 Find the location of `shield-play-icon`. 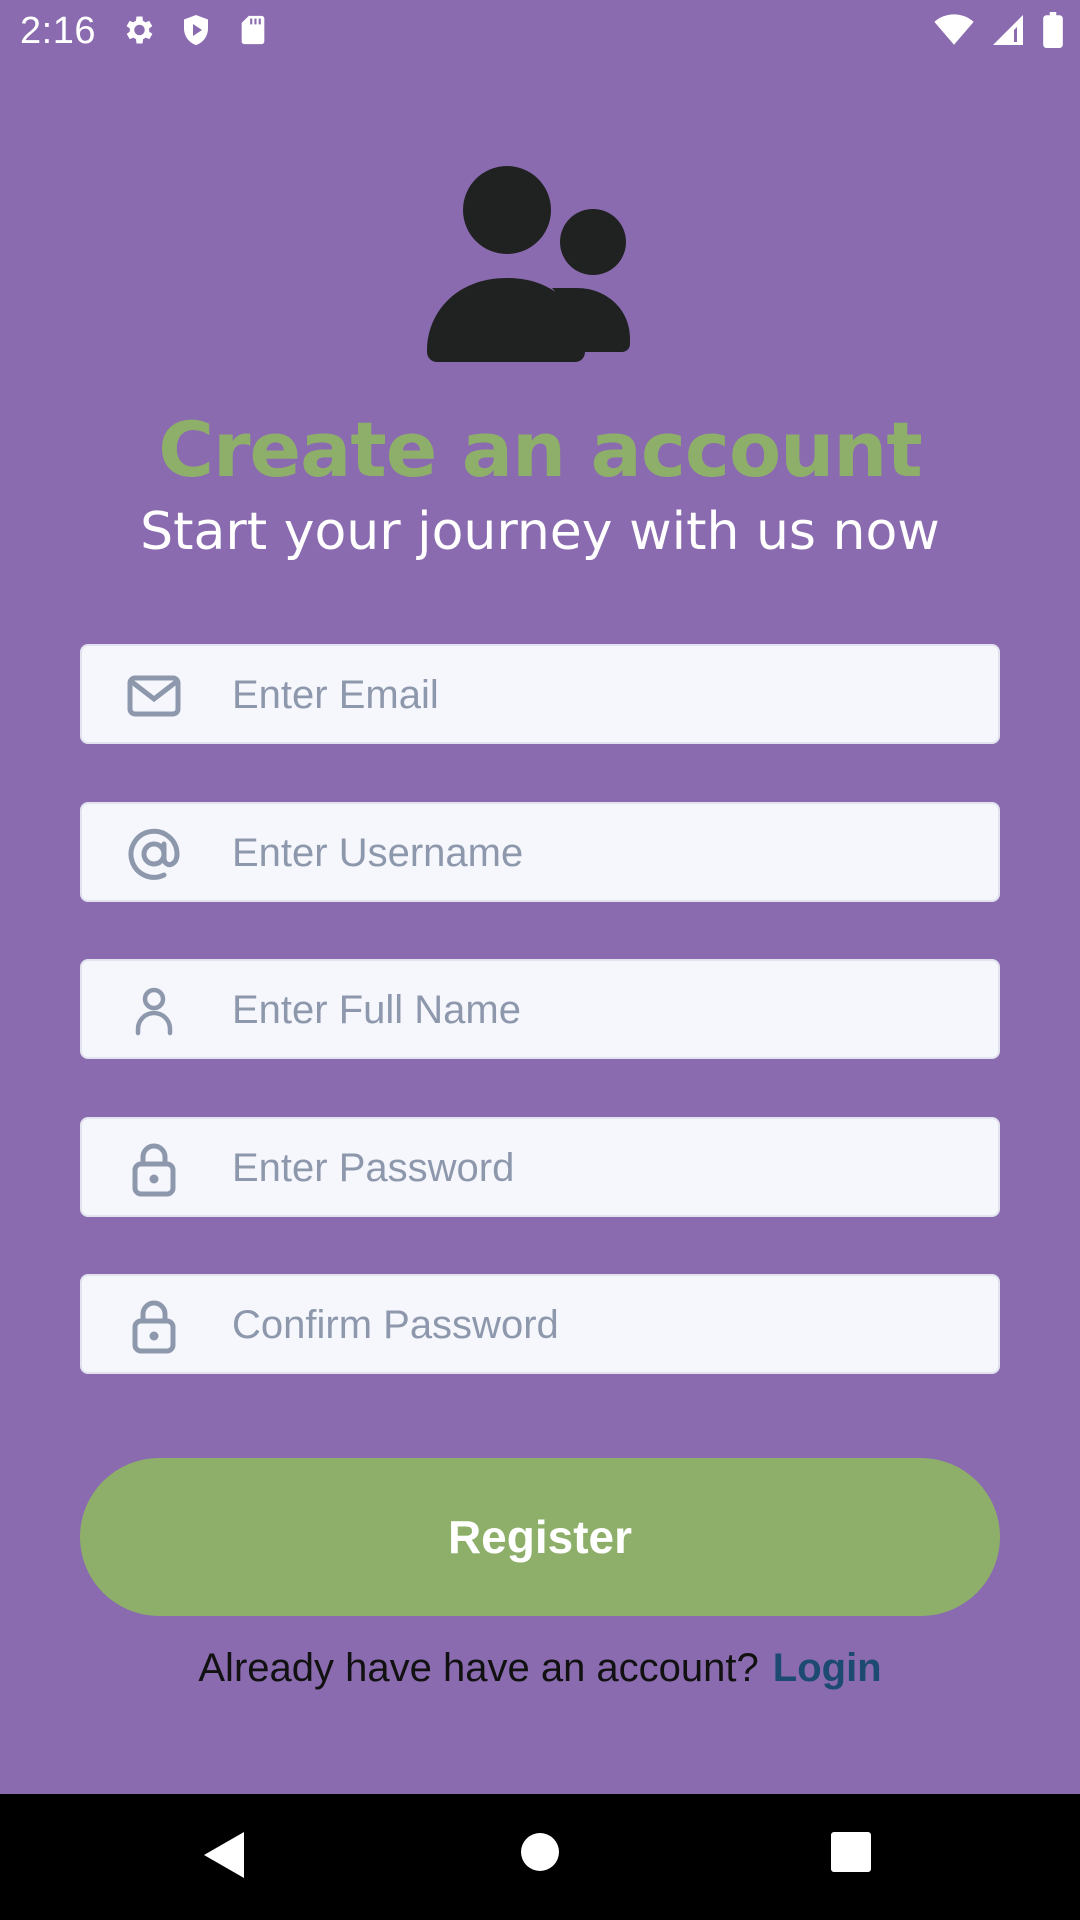

shield-play-icon is located at coordinates (196, 30).